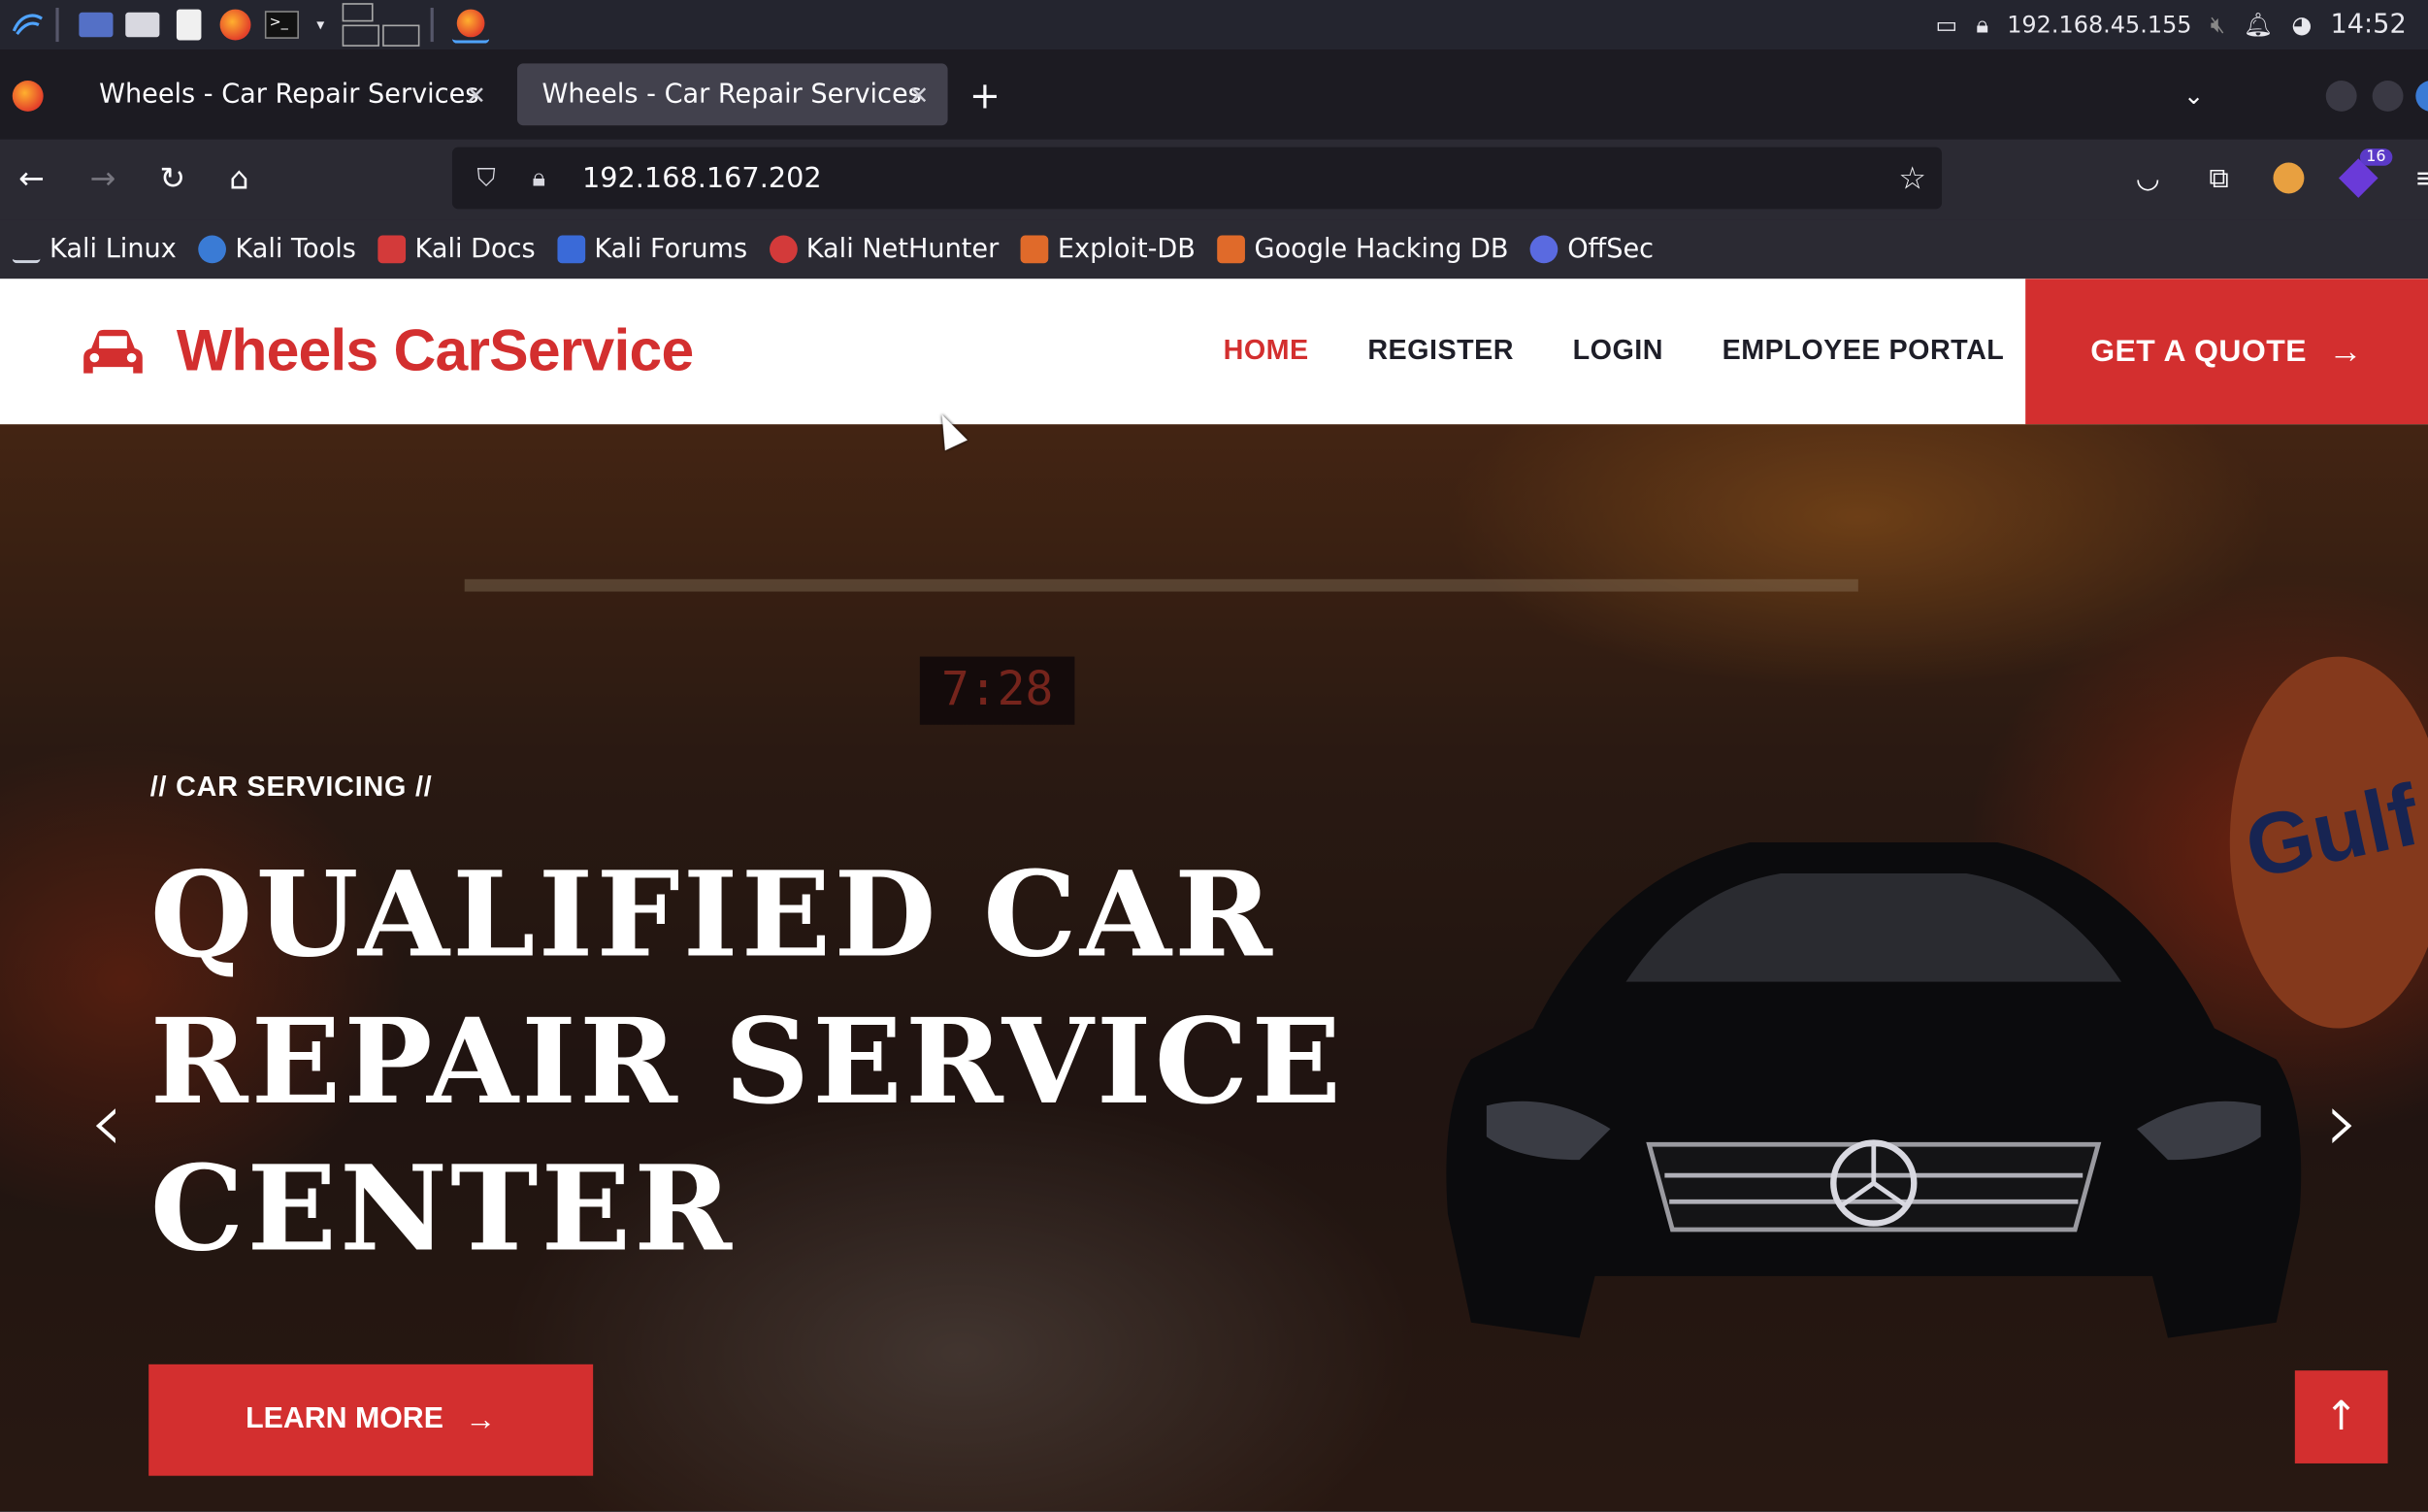  Describe the element at coordinates (2365, 173) in the screenshot. I see `extension-badge-icon: 16` at that location.